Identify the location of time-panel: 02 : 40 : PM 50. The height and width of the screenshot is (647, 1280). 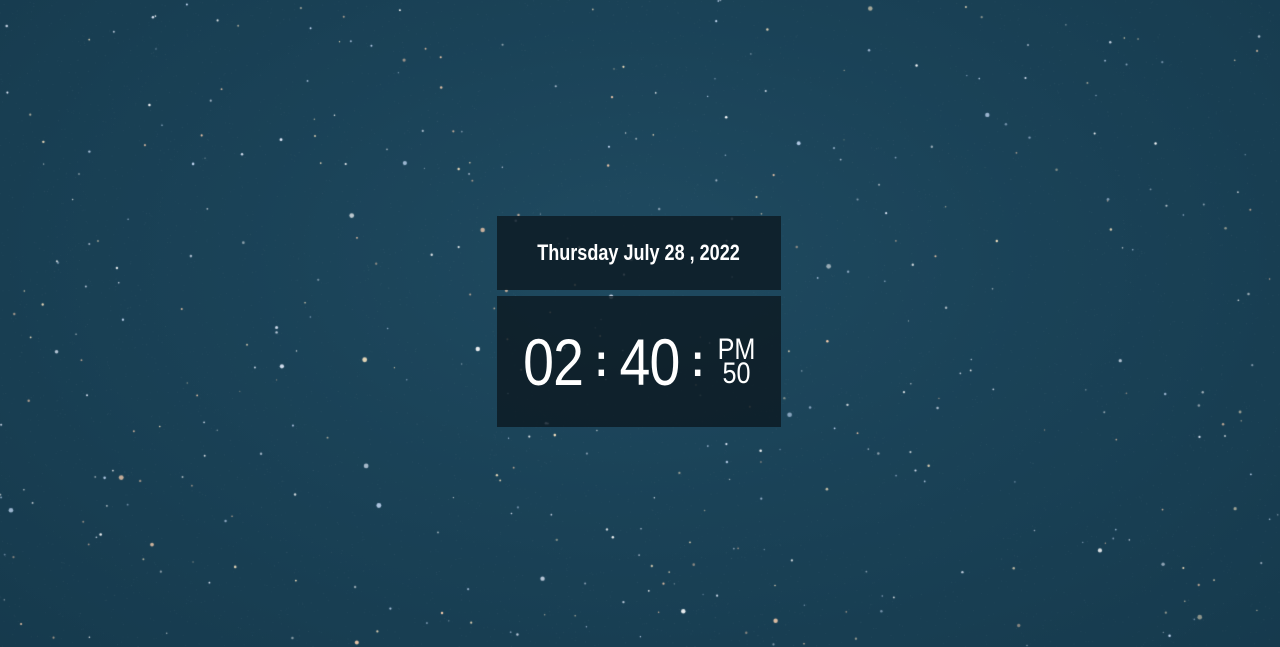
(639, 361).